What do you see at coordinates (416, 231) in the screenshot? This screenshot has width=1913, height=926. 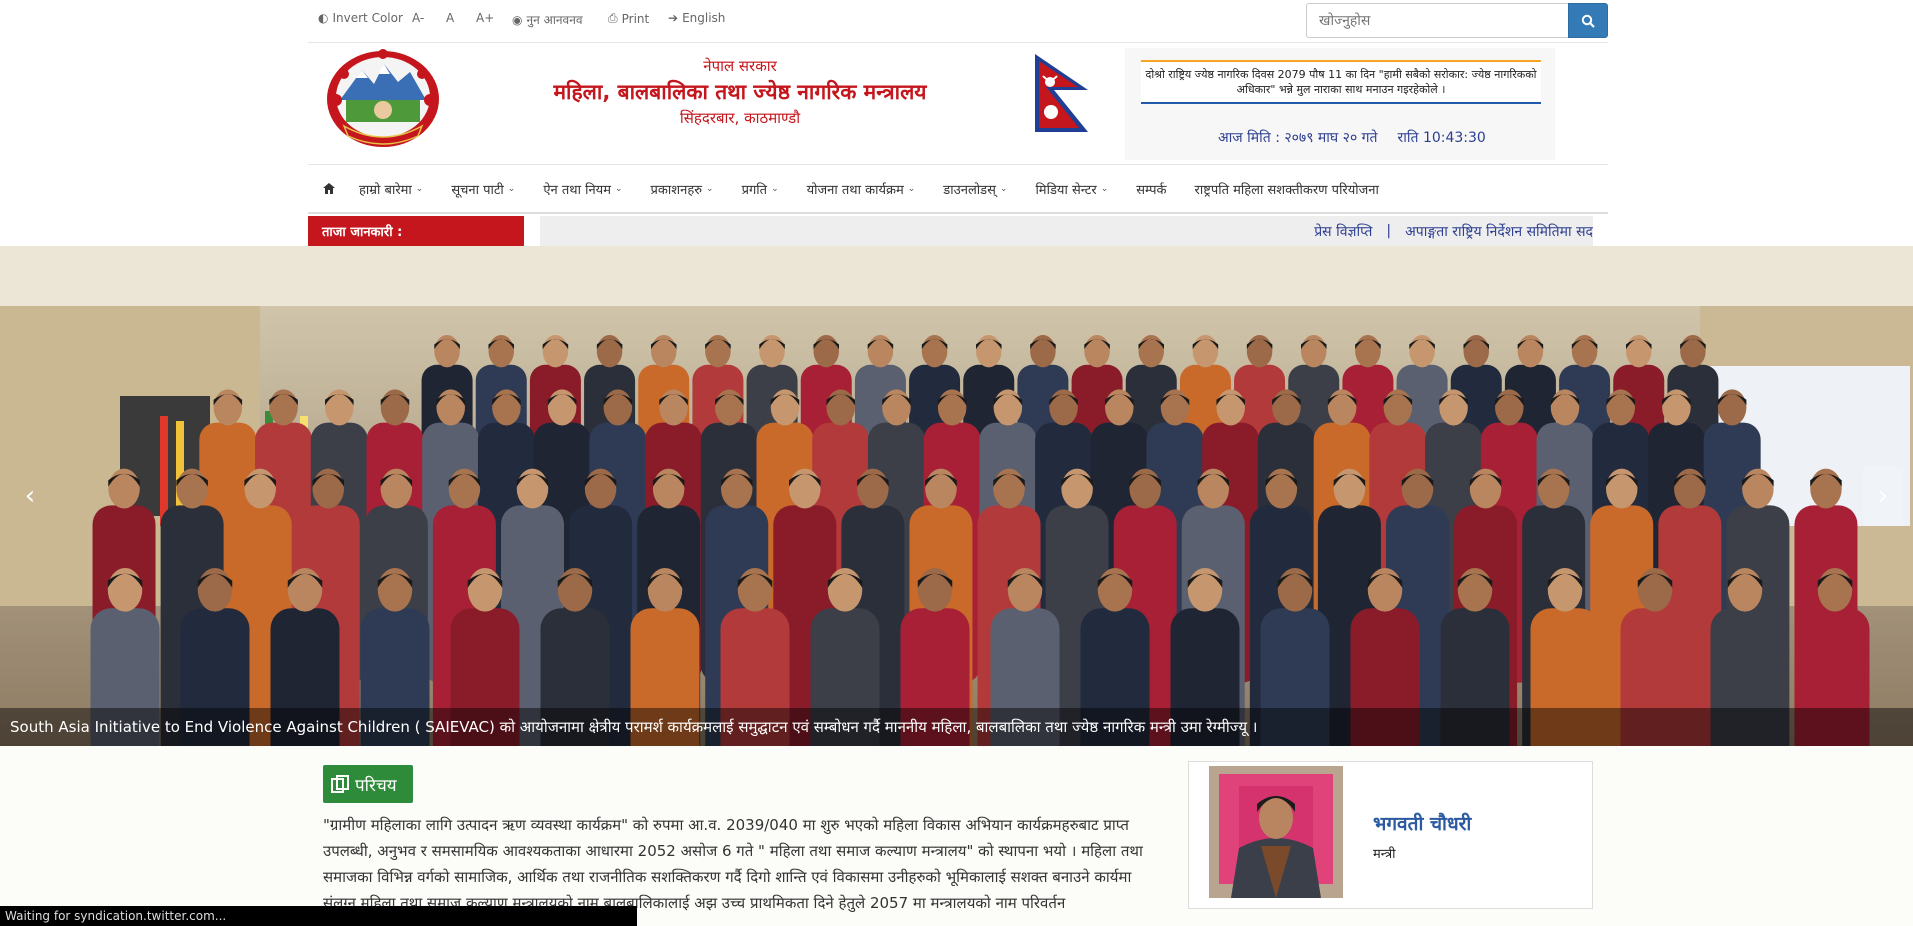 I see `latest-news-label: ताजा जानकारी :` at bounding box center [416, 231].